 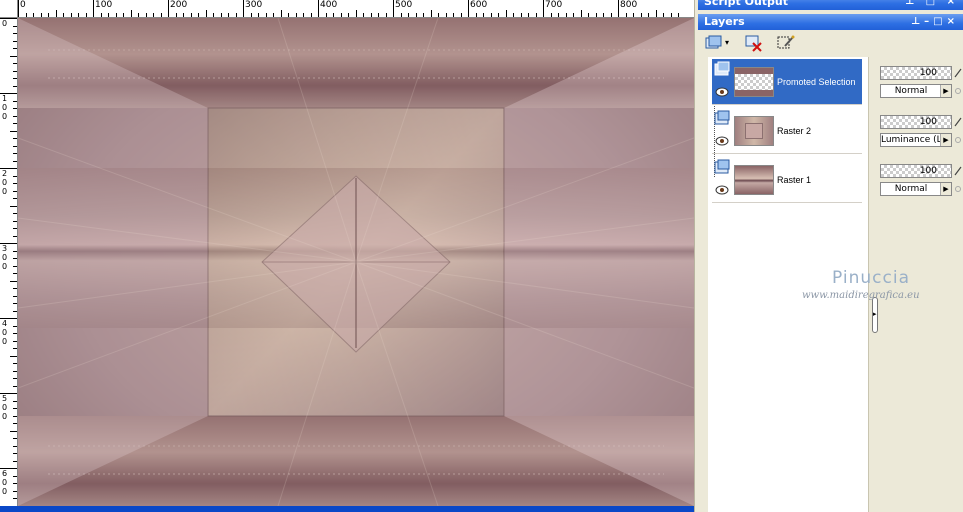 I want to click on layer-props-0: 100 Normal ▶, so click(x=921, y=79).